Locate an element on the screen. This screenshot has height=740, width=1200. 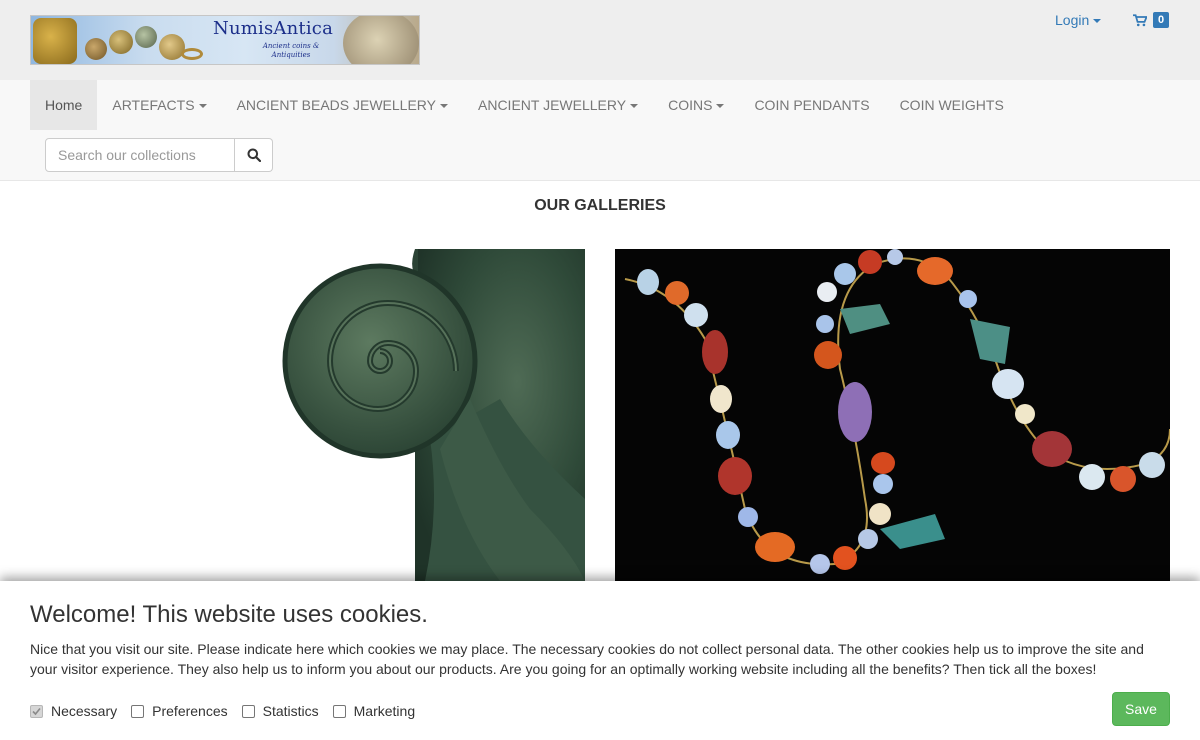
consent-marketing: Marketing is located at coordinates (374, 711).